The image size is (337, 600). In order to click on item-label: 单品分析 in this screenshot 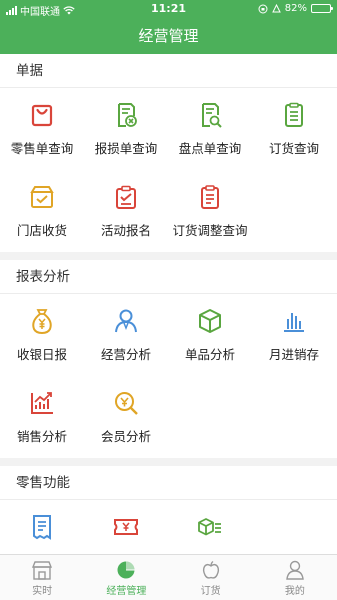, I will do `click(209, 354)`.